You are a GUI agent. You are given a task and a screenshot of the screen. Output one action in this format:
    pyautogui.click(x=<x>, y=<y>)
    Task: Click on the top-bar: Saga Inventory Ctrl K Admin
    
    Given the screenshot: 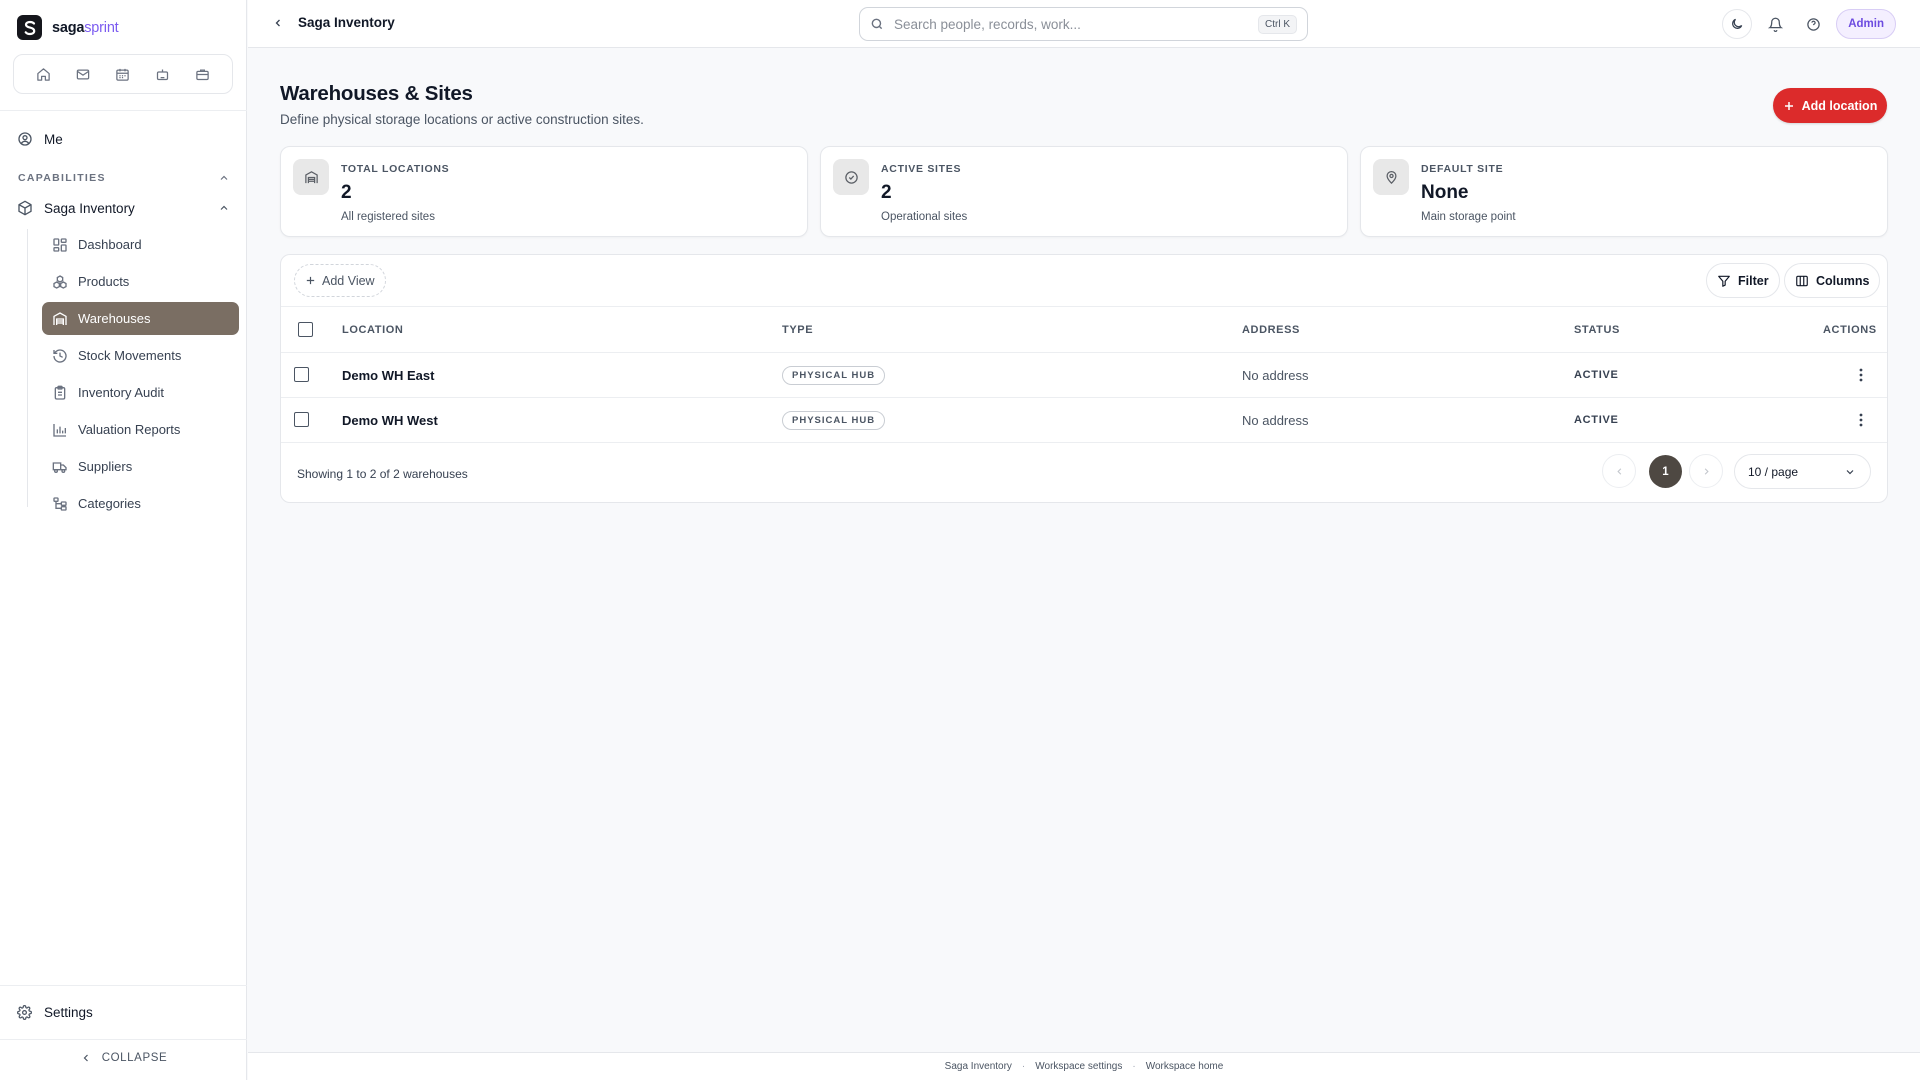 What is the action you would take?
    pyautogui.click(x=1084, y=24)
    